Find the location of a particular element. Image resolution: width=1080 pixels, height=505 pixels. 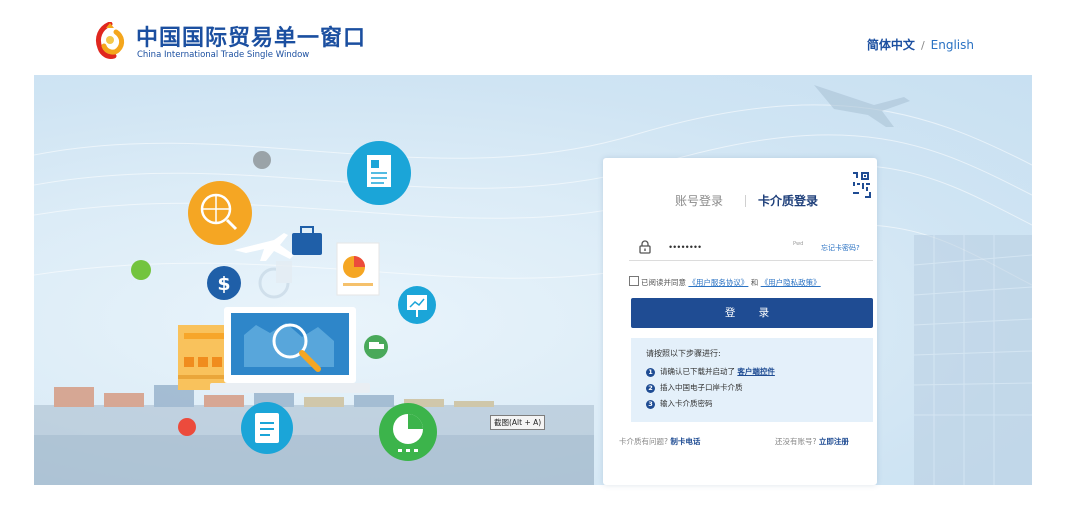

agree-and: 和 is located at coordinates (754, 282).